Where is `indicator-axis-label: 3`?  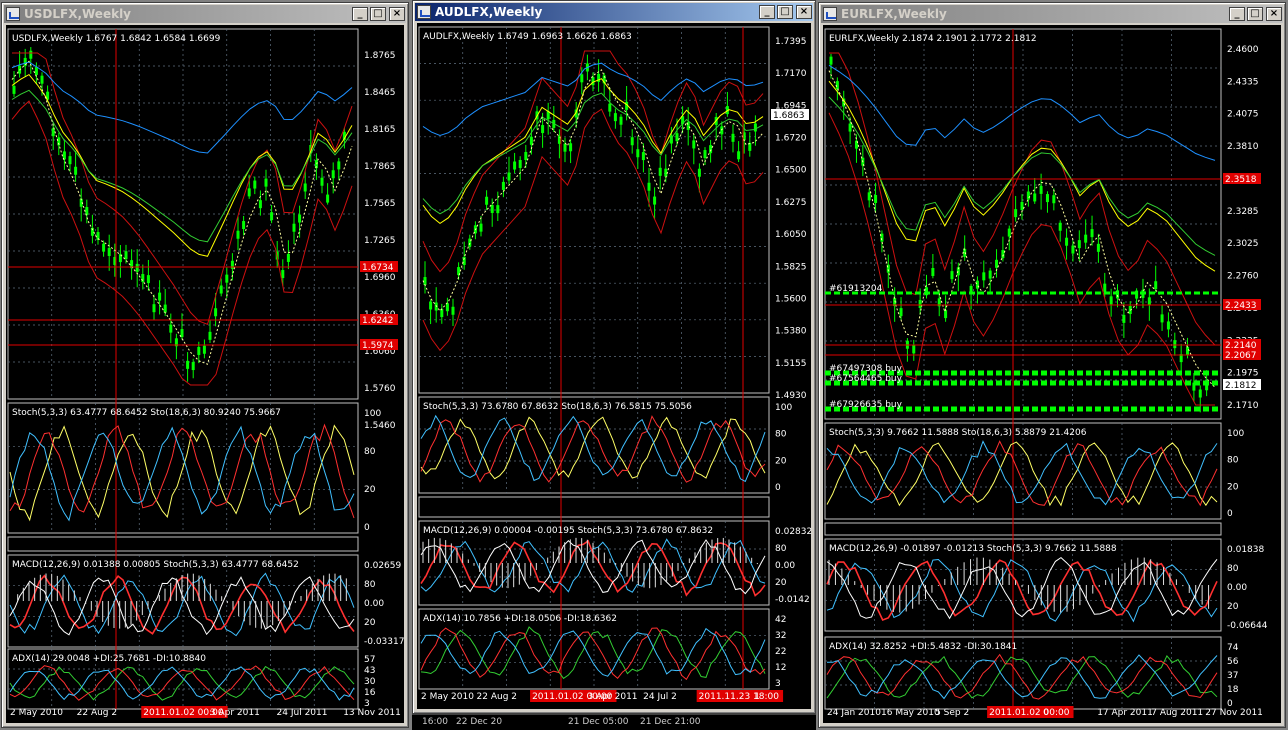
indicator-axis-label: 3 is located at coordinates (778, 684).